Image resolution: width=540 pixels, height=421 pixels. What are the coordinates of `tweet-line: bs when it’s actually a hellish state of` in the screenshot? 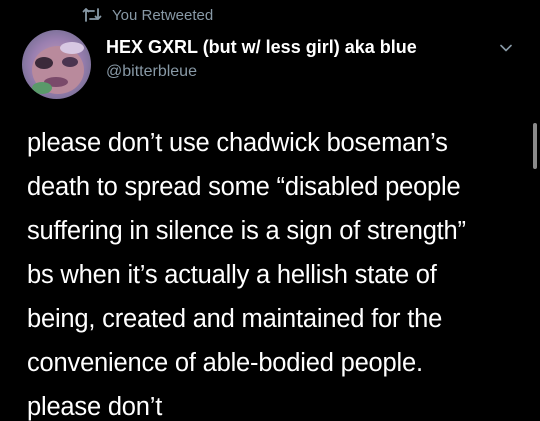 It's located at (232, 275).